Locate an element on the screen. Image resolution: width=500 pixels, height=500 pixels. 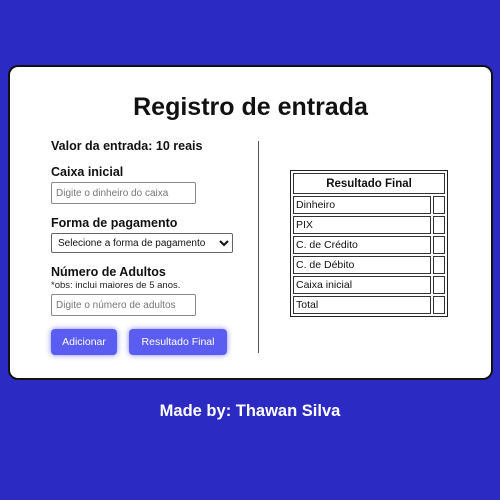
table-row: Caixa inicial is located at coordinates (369, 285).